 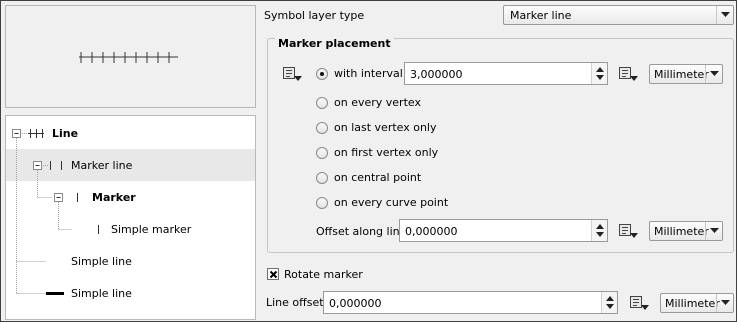 I want to click on offset-unit-value: Millimeter, so click(x=681, y=231).